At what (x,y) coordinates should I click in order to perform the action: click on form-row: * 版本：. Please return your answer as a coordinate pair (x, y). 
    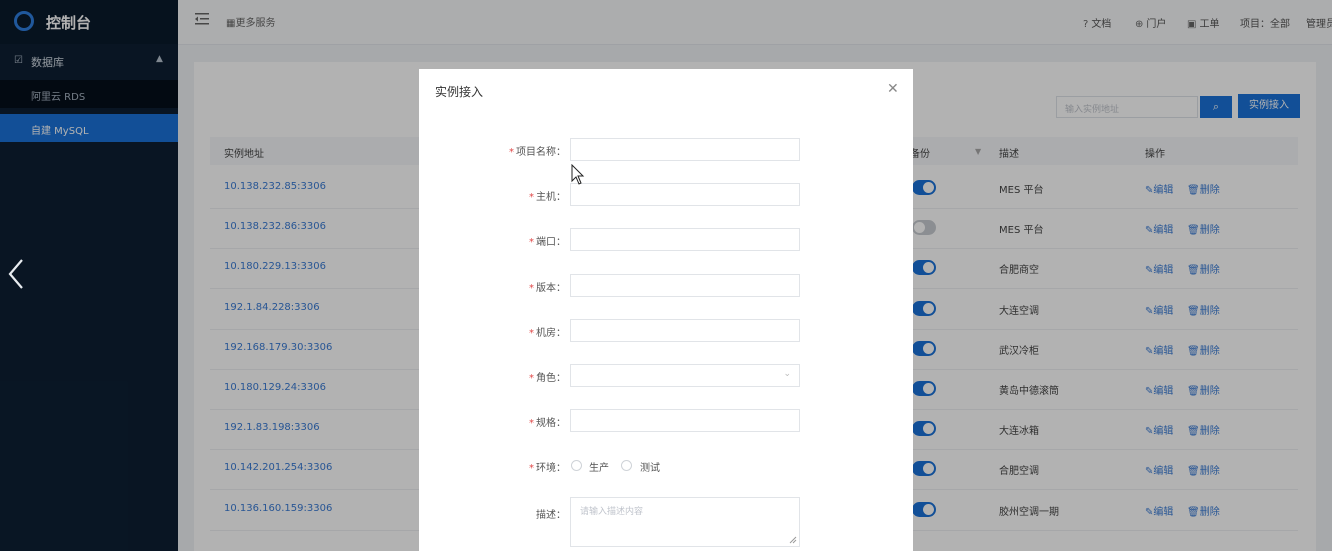
    Looking at the image, I should click on (666, 285).